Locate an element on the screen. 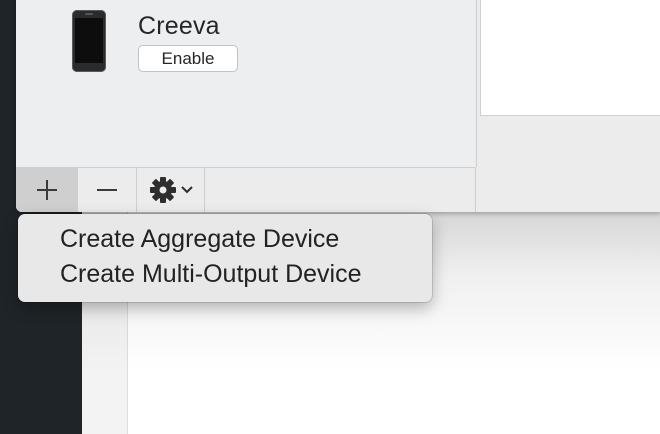 This screenshot has height=434, width=660. iphone-icon is located at coordinates (89, 41).